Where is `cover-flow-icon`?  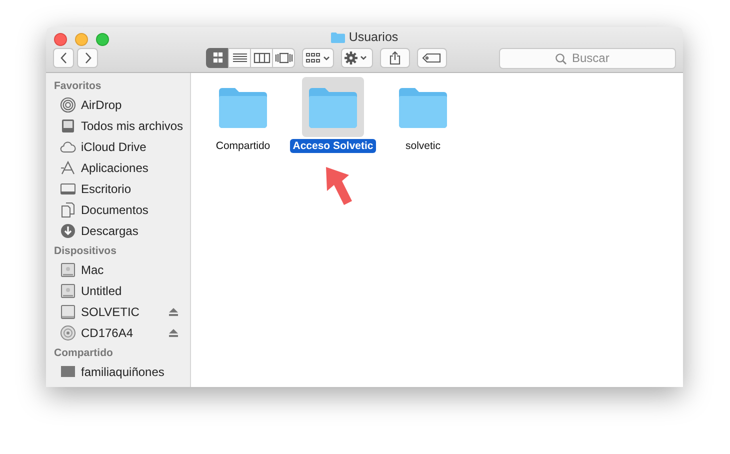 cover-flow-icon is located at coordinates (283, 58).